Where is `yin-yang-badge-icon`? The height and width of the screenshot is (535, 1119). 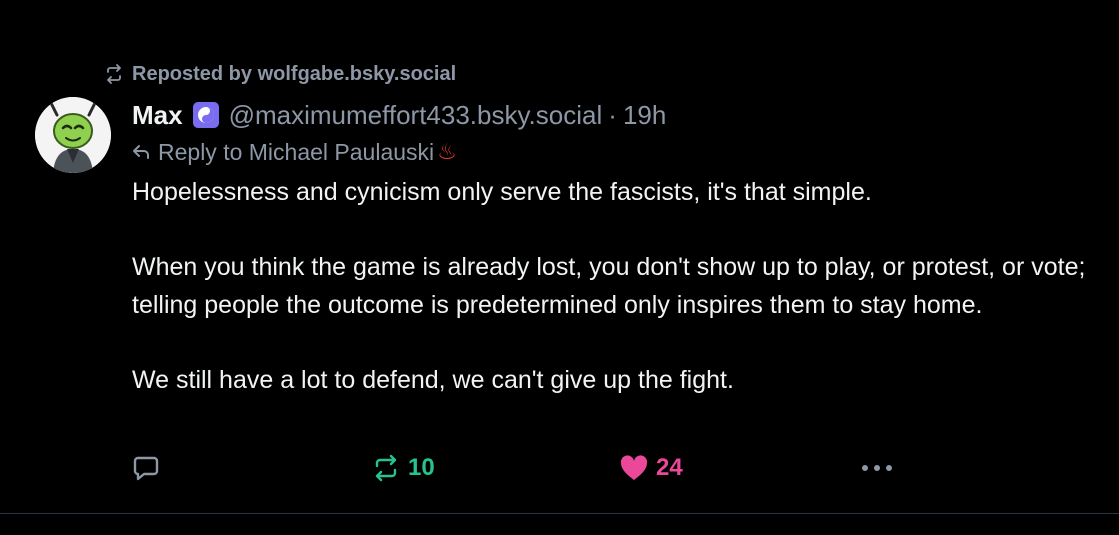
yin-yang-badge-icon is located at coordinates (205, 115).